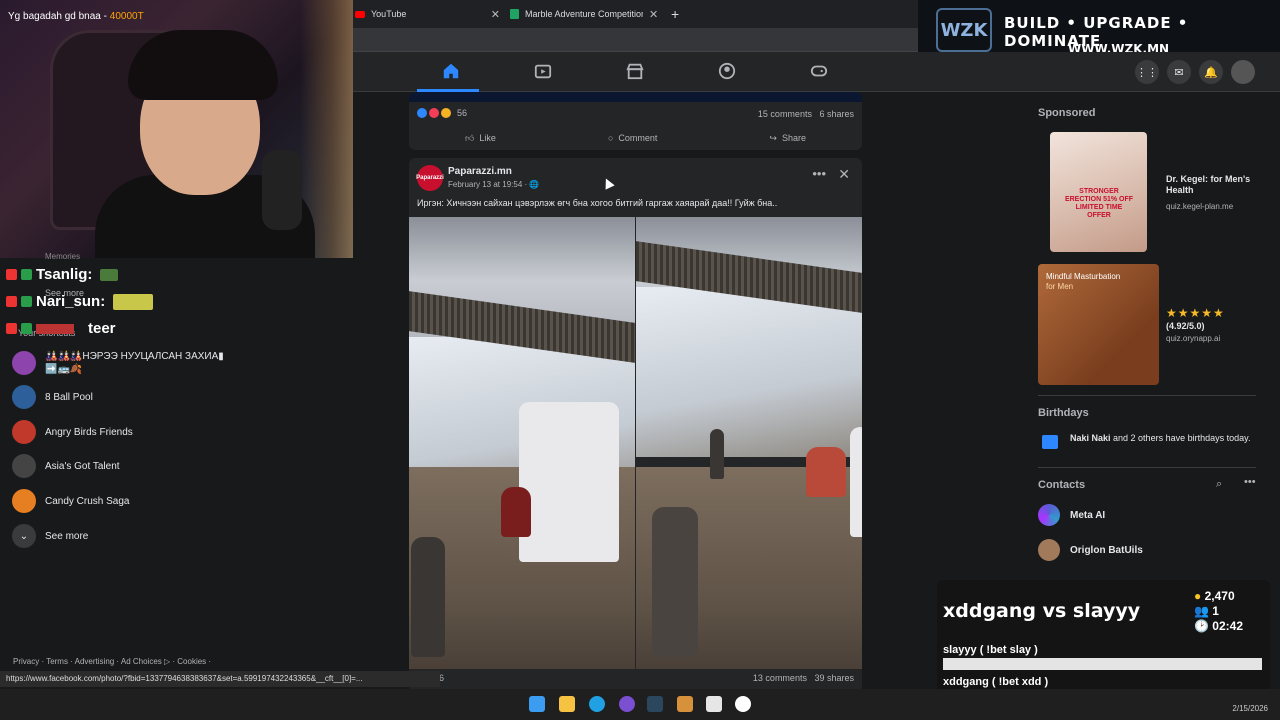  I want to click on users-icon: 👥, so click(1201, 611).